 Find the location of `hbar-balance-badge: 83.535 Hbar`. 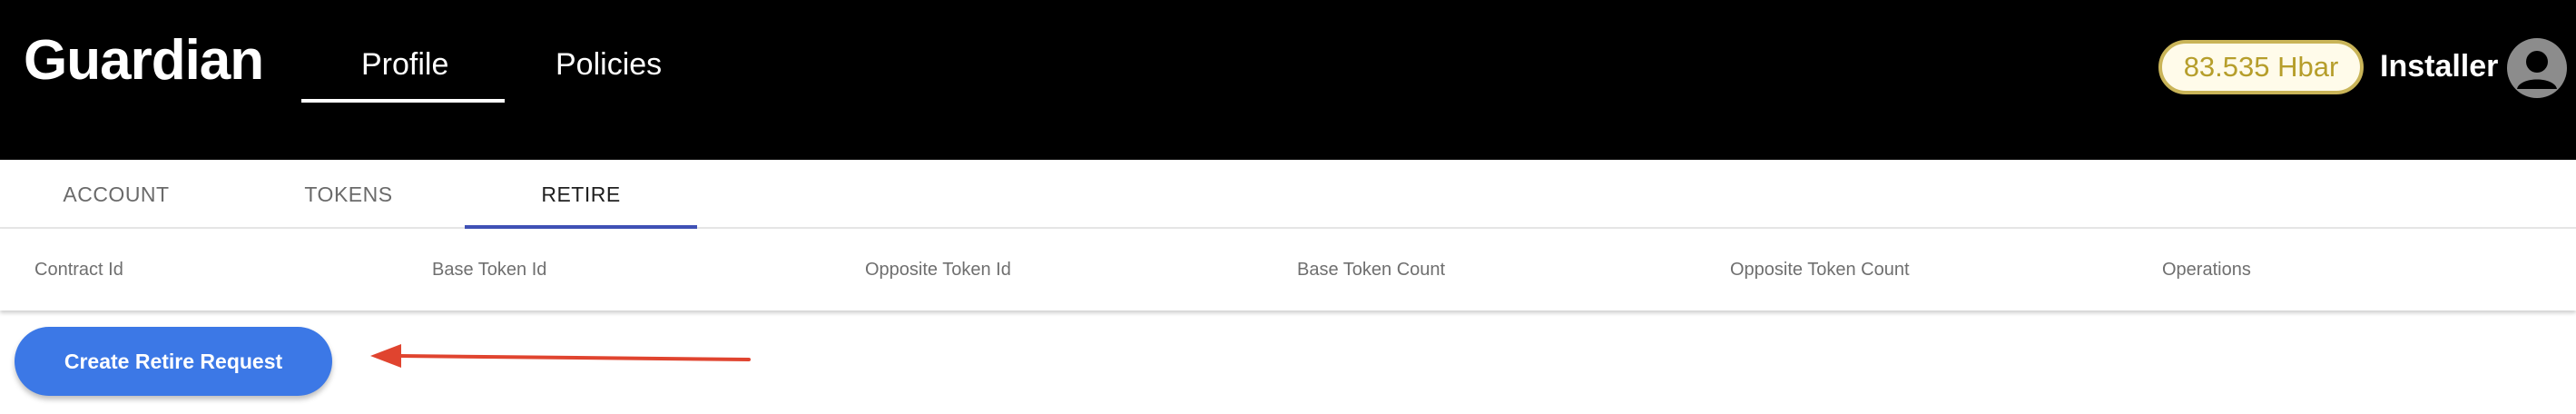

hbar-balance-badge: 83.535 Hbar is located at coordinates (2261, 67).